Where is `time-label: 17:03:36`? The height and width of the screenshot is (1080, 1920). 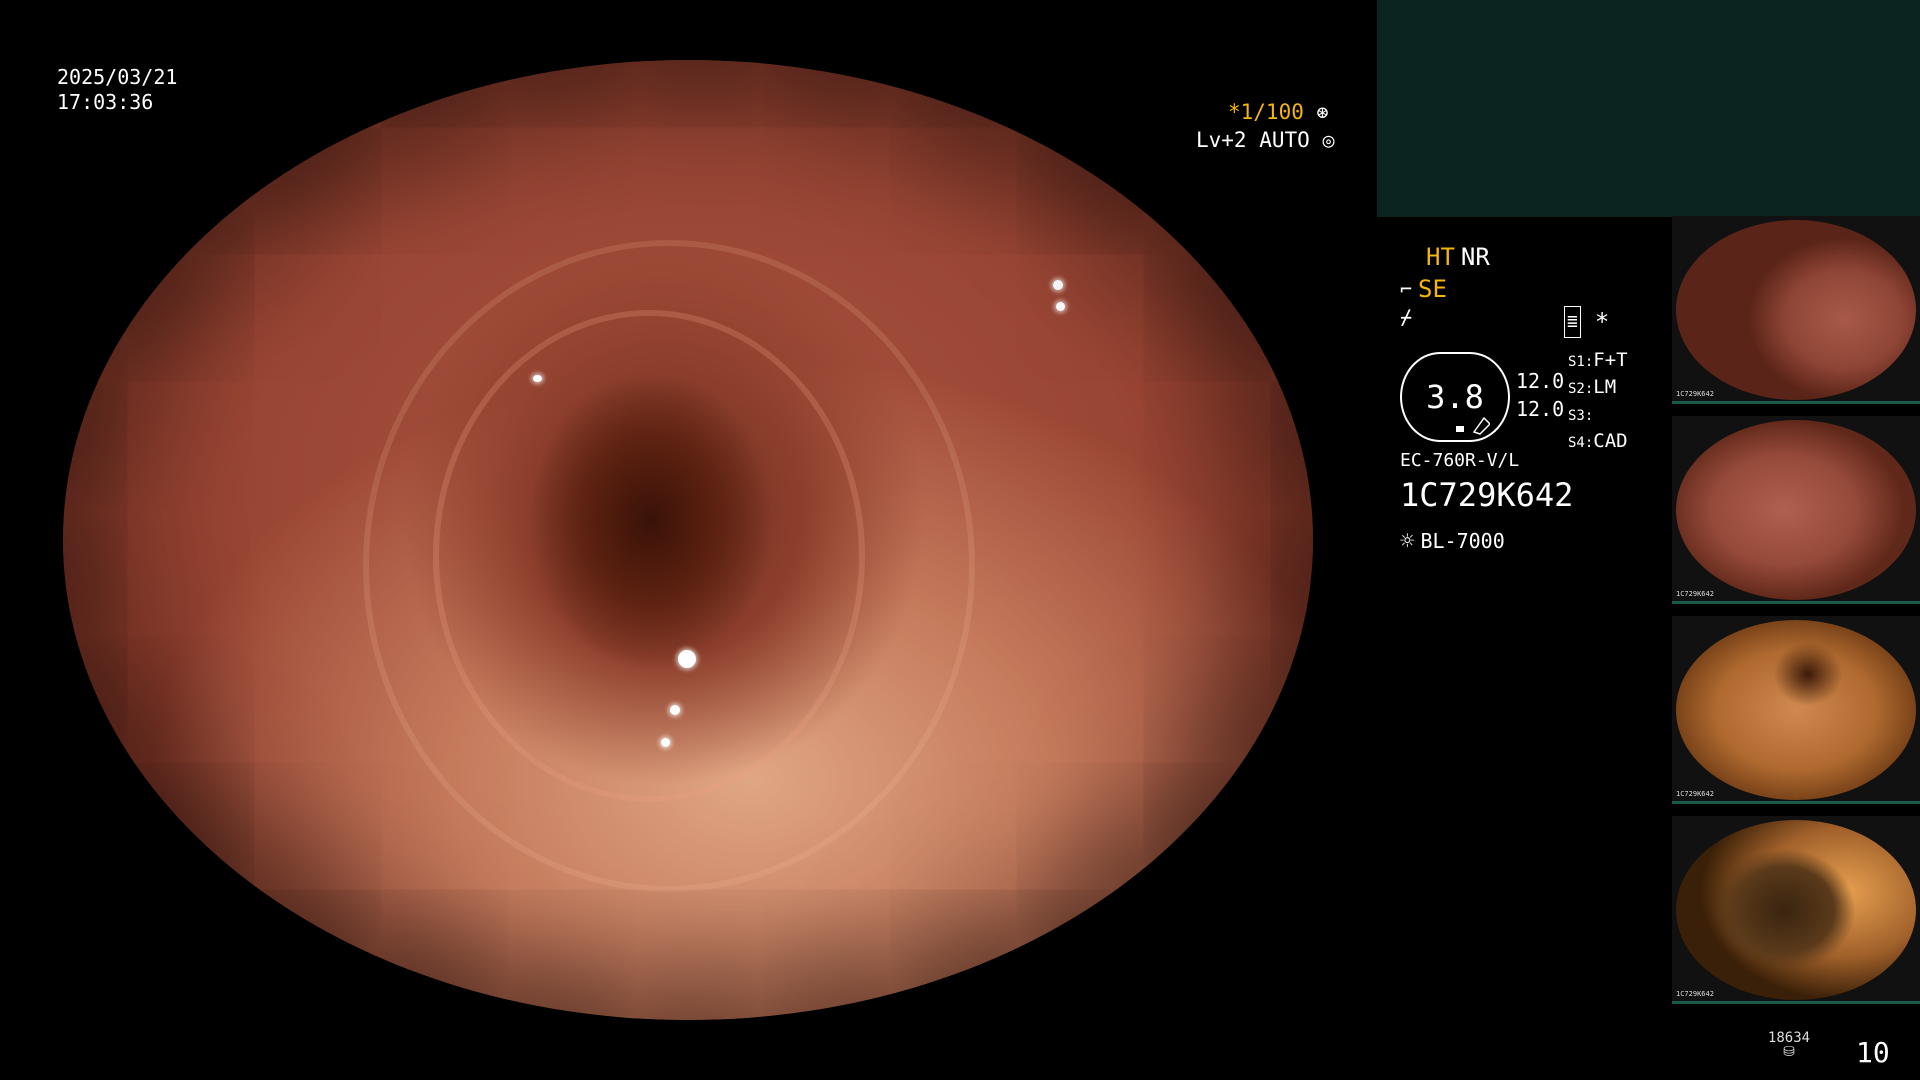 time-label: 17:03:36 is located at coordinates (105, 102).